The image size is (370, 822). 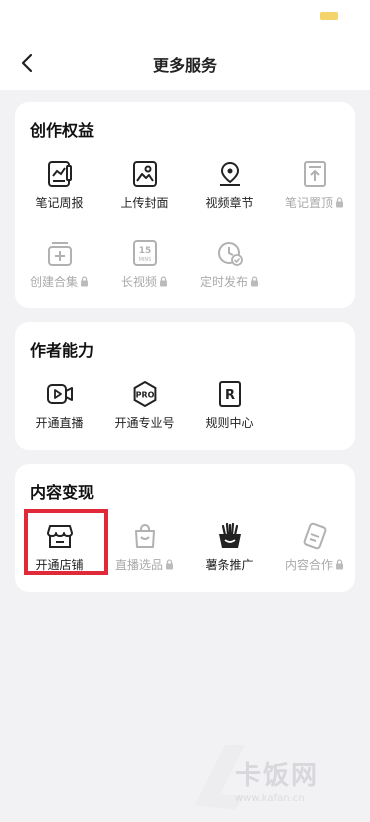 What do you see at coordinates (145, 174) in the screenshot?
I see `image-icon` at bounding box center [145, 174].